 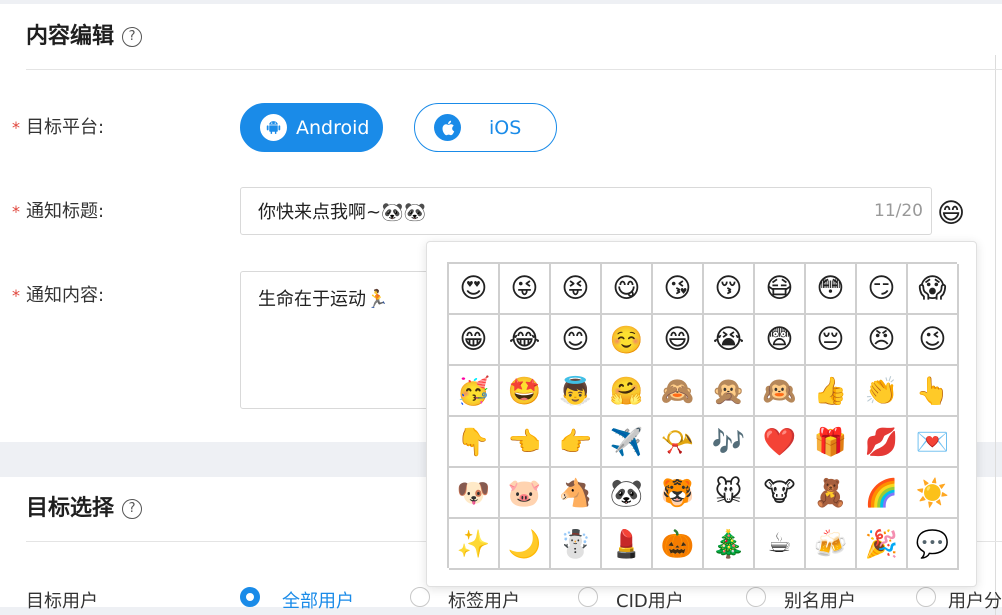 I want to click on emoji-cell: 🐶, so click(x=474, y=493).